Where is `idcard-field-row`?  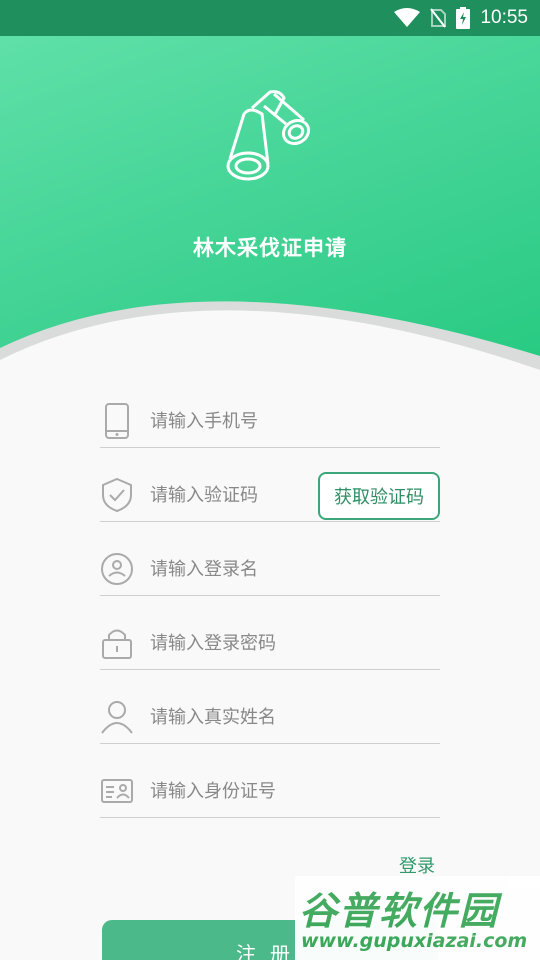
idcard-field-row is located at coordinates (270, 791).